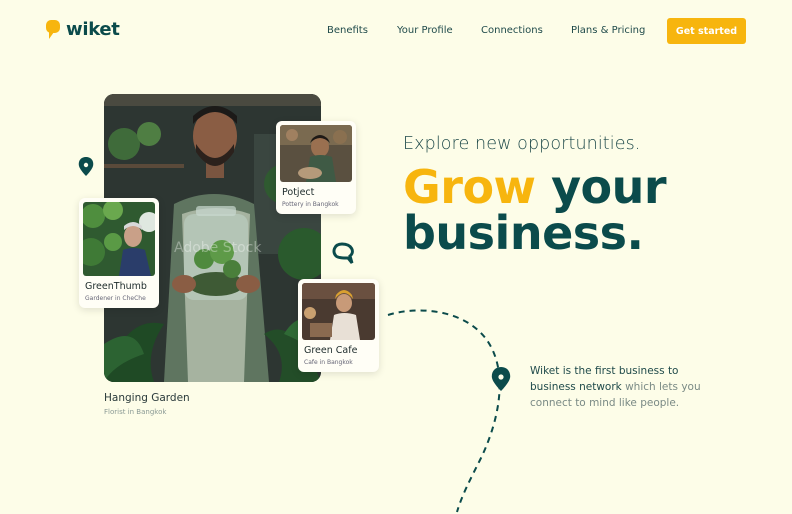 This screenshot has width=792, height=514. I want to click on chat-bubble-icon, so click(343, 253).